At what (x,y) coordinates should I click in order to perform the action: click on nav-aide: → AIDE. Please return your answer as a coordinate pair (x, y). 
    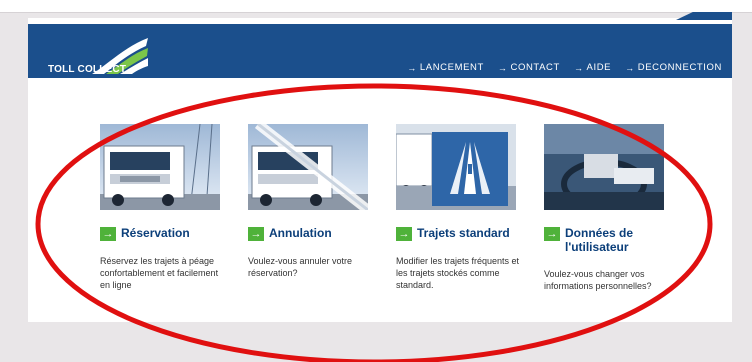
    Looking at the image, I should click on (592, 67).